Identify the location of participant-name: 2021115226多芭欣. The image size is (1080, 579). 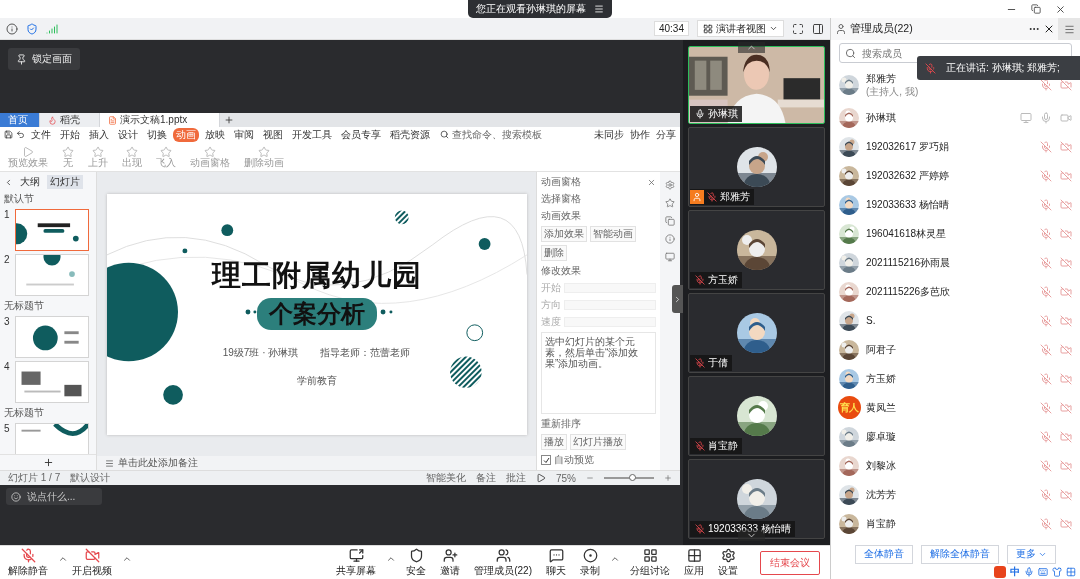
(909, 291).